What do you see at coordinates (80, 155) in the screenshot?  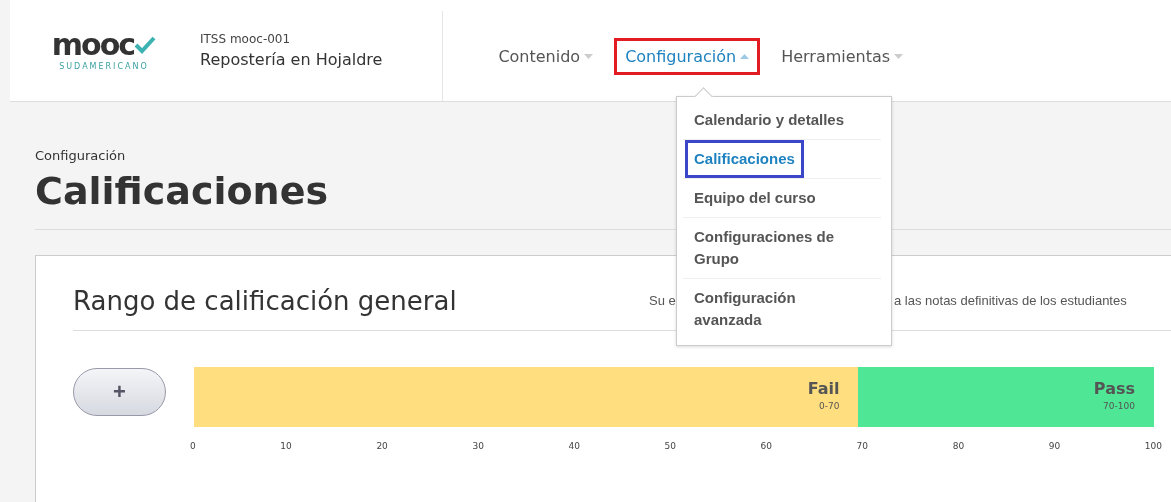 I see `breadcrumb: Configuración` at bounding box center [80, 155].